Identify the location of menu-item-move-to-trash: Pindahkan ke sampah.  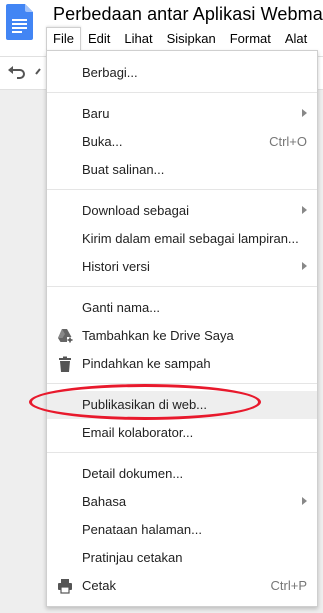
(182, 364).